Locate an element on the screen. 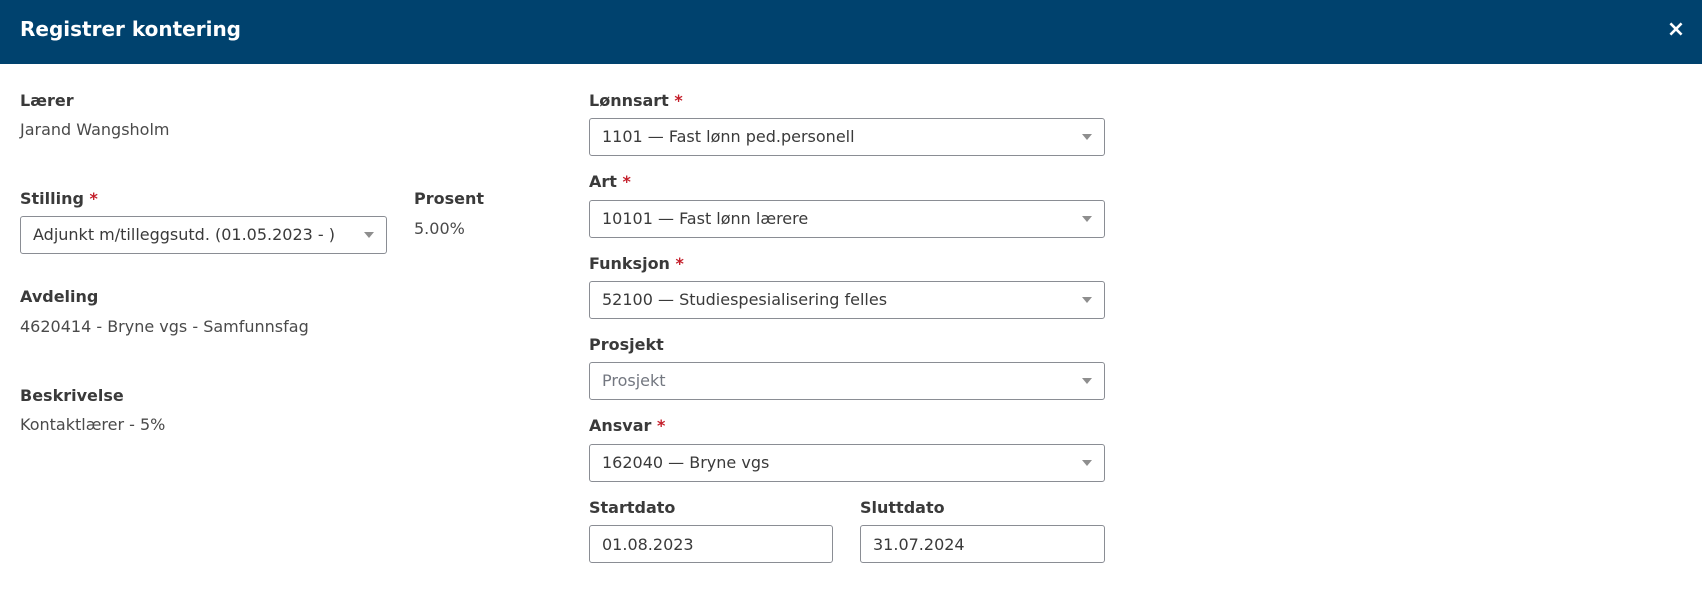 The width and height of the screenshot is (1702, 613). end-date-input is located at coordinates (982, 544).